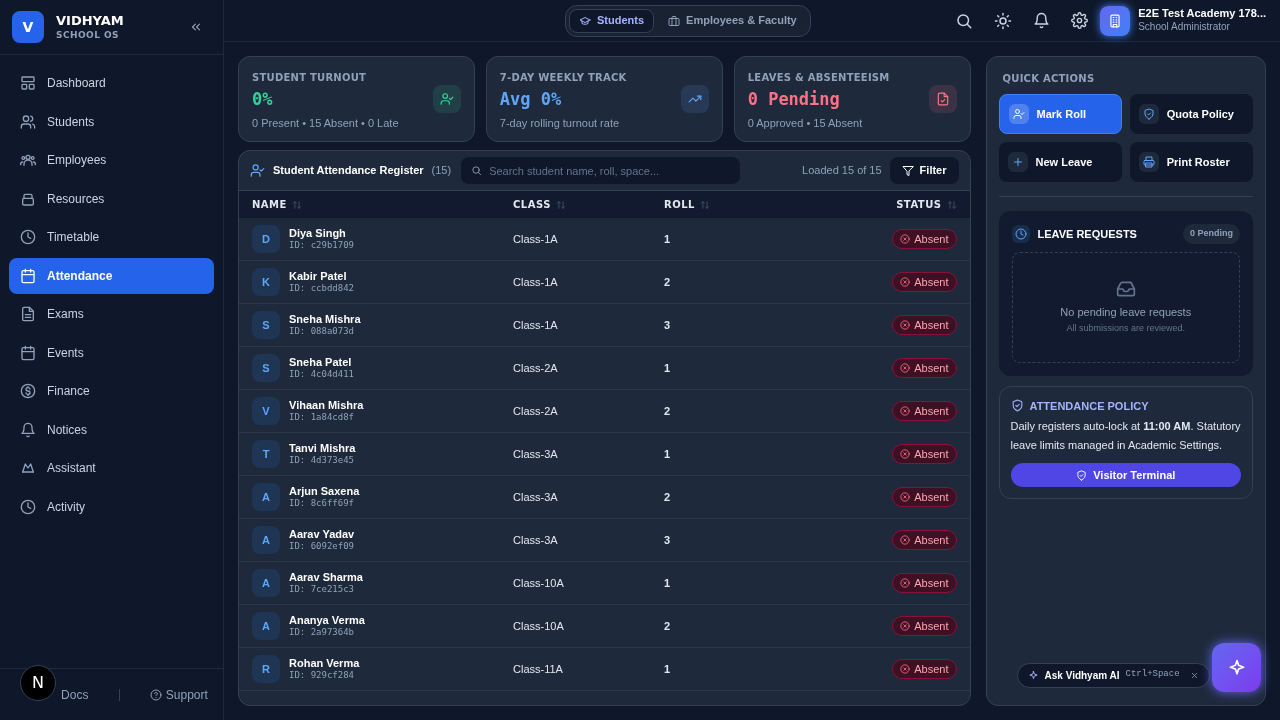 Image resolution: width=1280 pixels, height=720 pixels. What do you see at coordinates (318, 233) in the screenshot?
I see `student-name: Diya Singh` at bounding box center [318, 233].